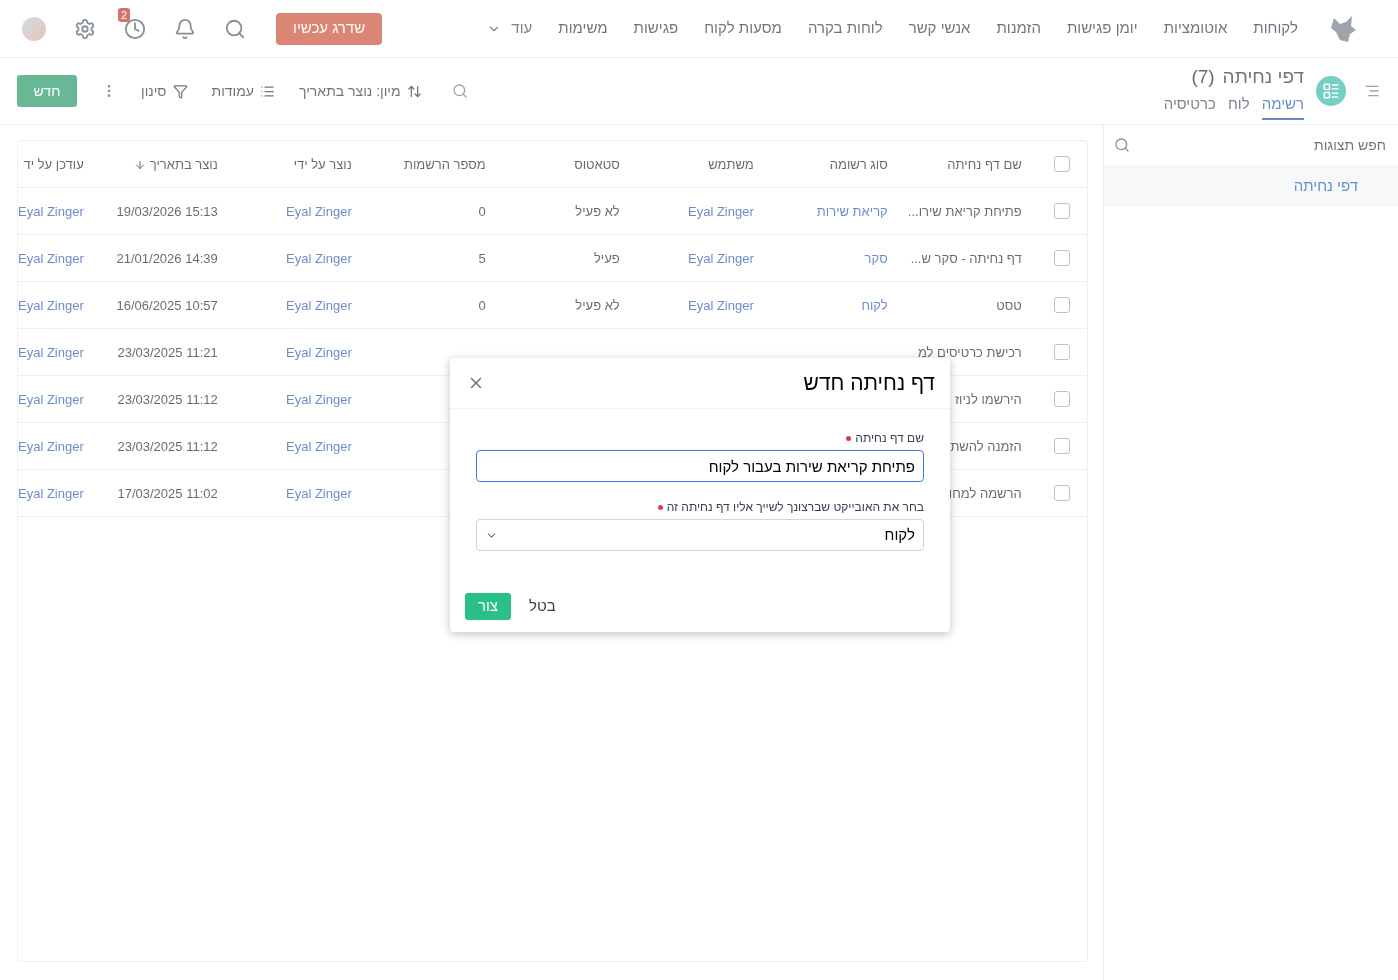 This screenshot has height=980, width=1398. What do you see at coordinates (185, 28) in the screenshot?
I see `bell-icon` at bounding box center [185, 28].